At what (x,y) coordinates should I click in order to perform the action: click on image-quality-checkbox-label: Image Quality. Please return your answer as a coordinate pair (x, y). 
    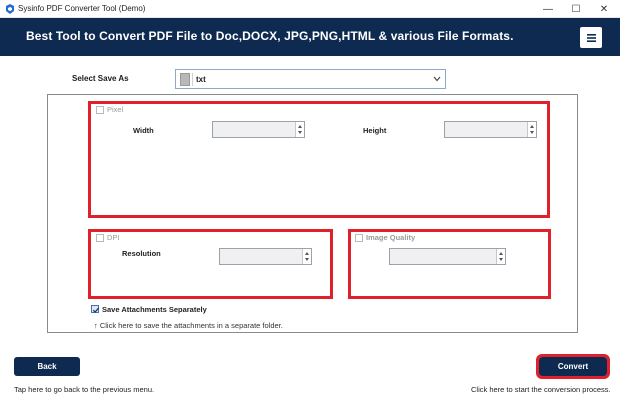
    Looking at the image, I should click on (391, 237).